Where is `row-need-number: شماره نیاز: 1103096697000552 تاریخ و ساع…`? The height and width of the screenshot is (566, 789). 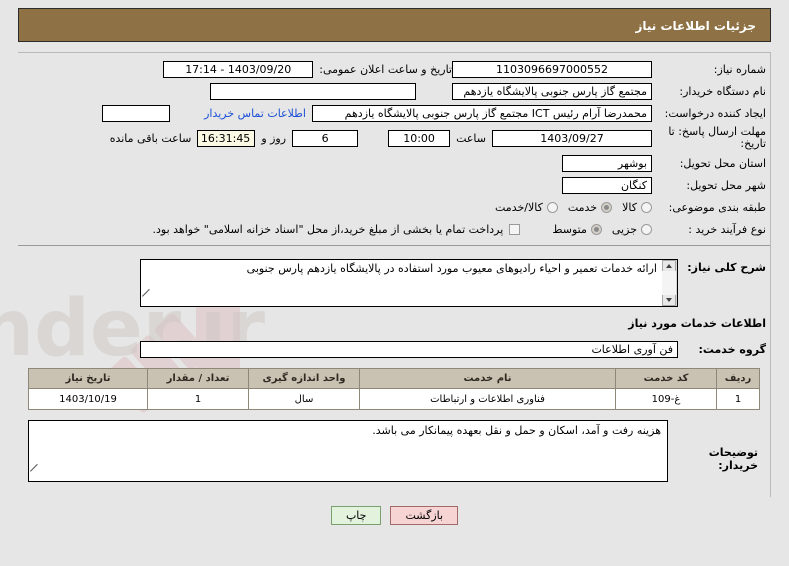
row-need-number: شماره نیاز: 1103096697000552 تاریخ و ساع… is located at coordinates (394, 69).